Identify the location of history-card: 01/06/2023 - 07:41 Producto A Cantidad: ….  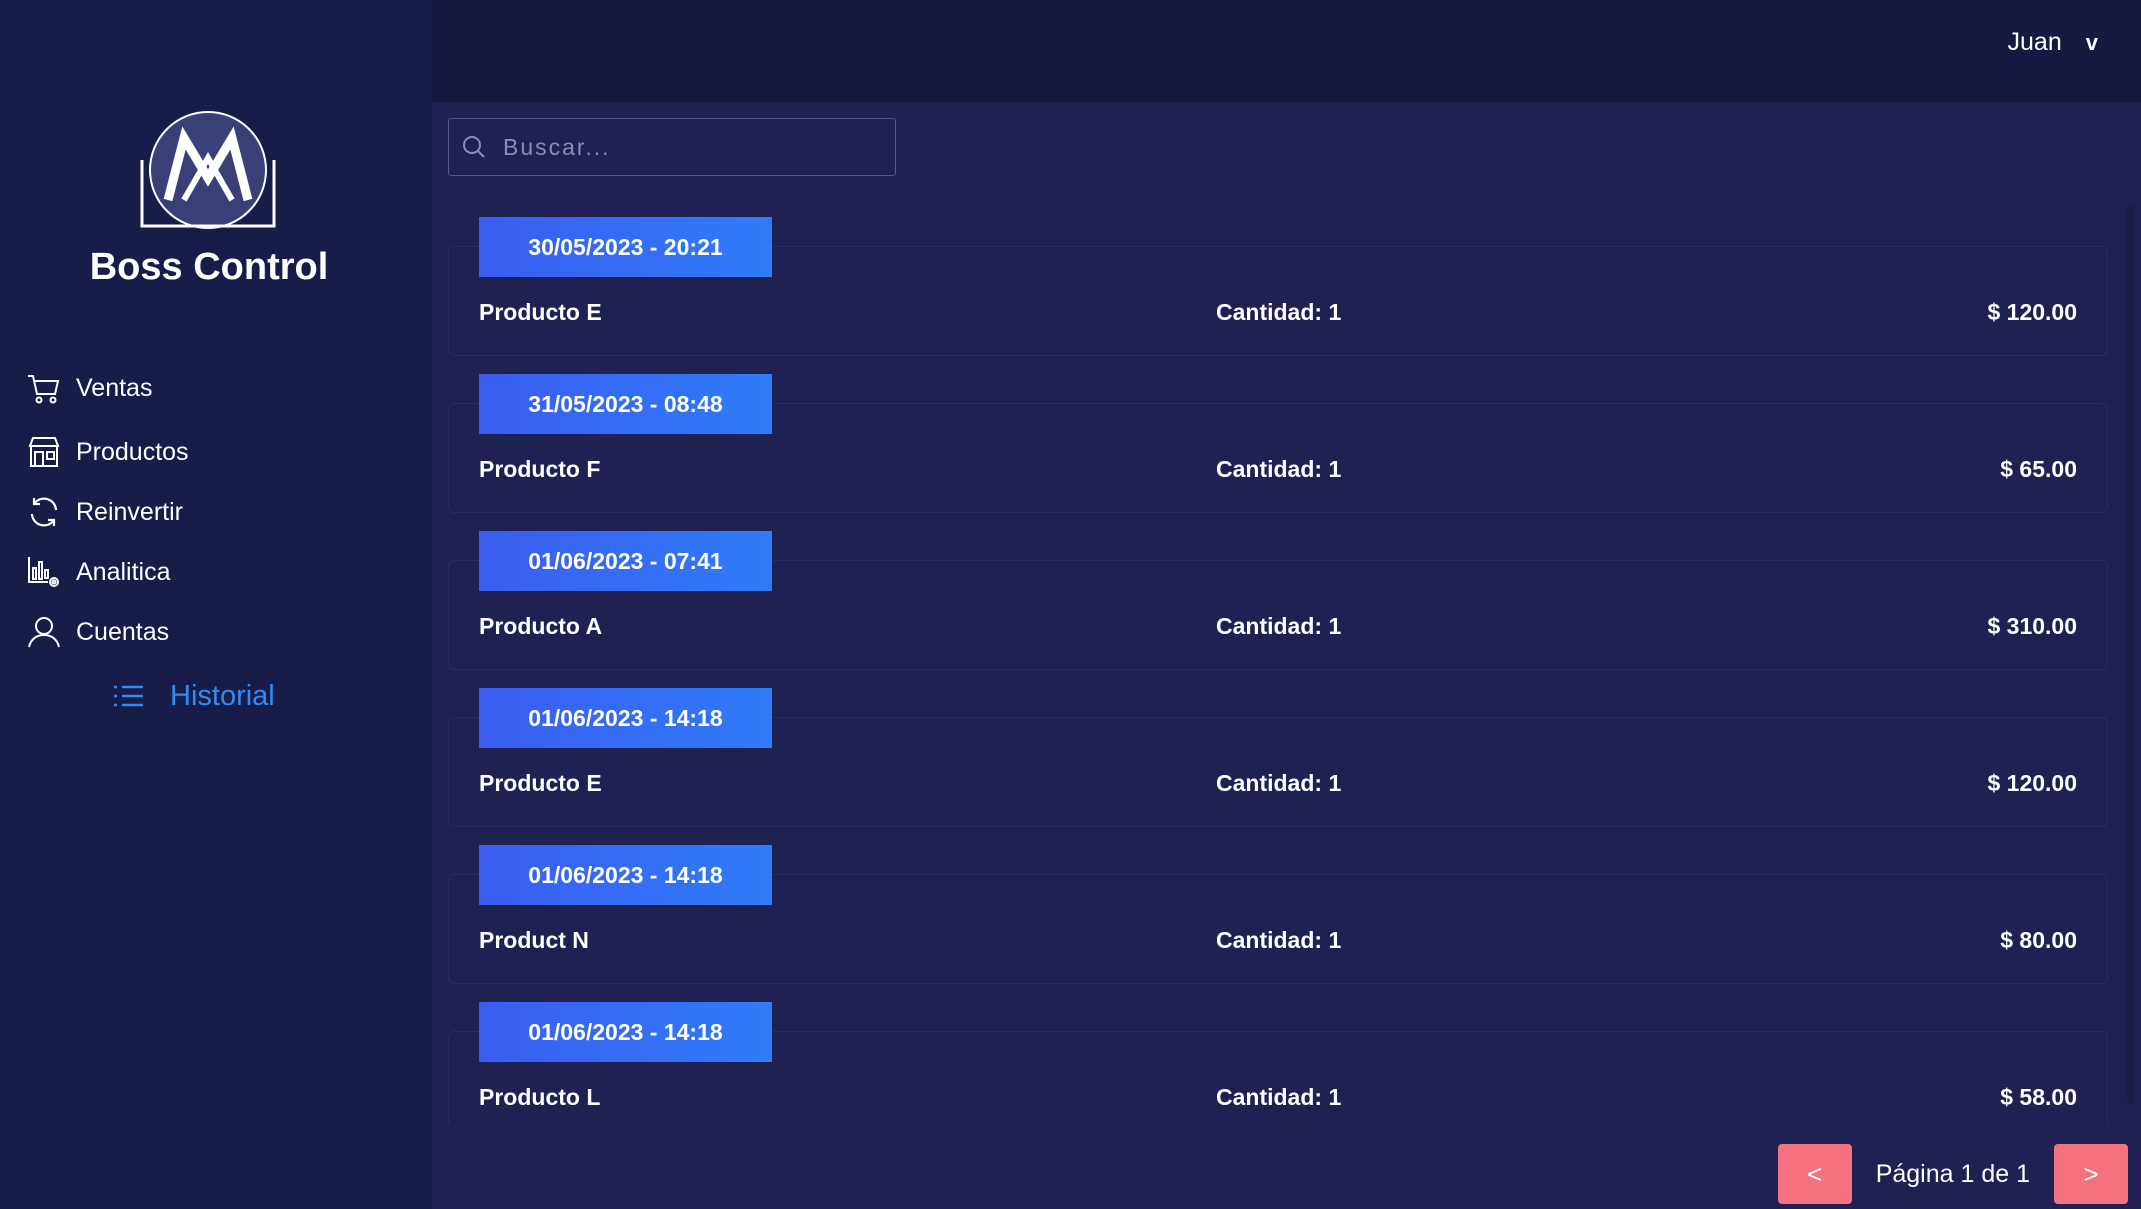
(1278, 600).